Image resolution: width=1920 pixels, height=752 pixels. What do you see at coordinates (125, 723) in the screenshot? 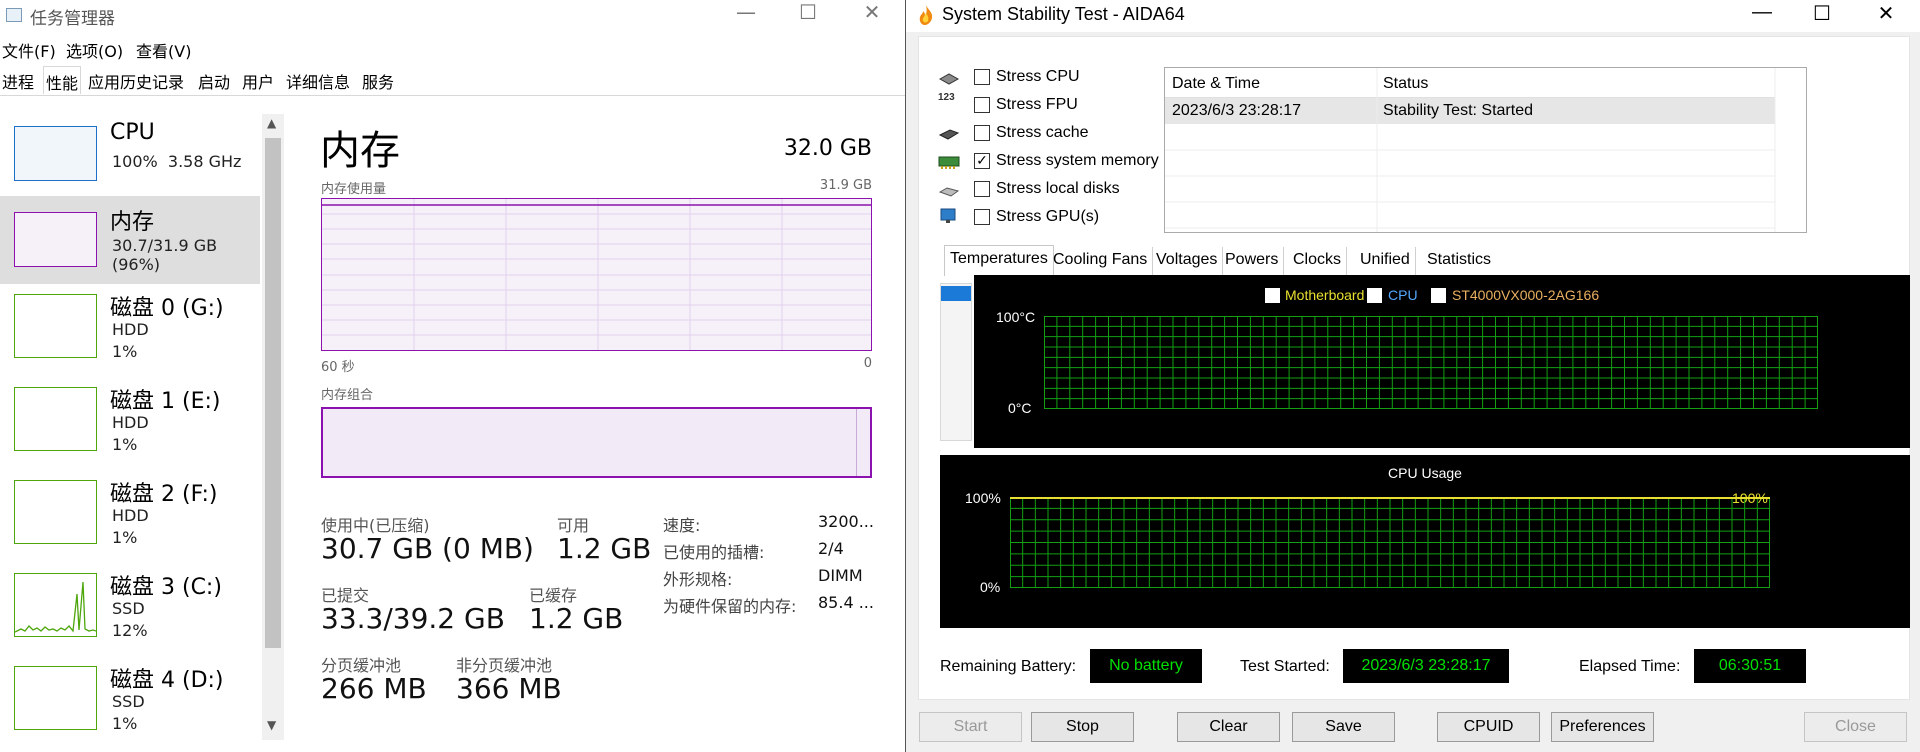
I see `sidebar-item-sub2: 1%` at bounding box center [125, 723].